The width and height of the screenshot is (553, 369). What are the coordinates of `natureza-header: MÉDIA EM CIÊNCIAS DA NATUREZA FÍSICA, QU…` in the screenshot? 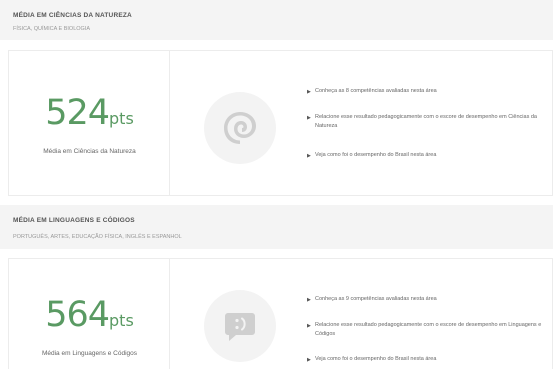 It's located at (276, 20).